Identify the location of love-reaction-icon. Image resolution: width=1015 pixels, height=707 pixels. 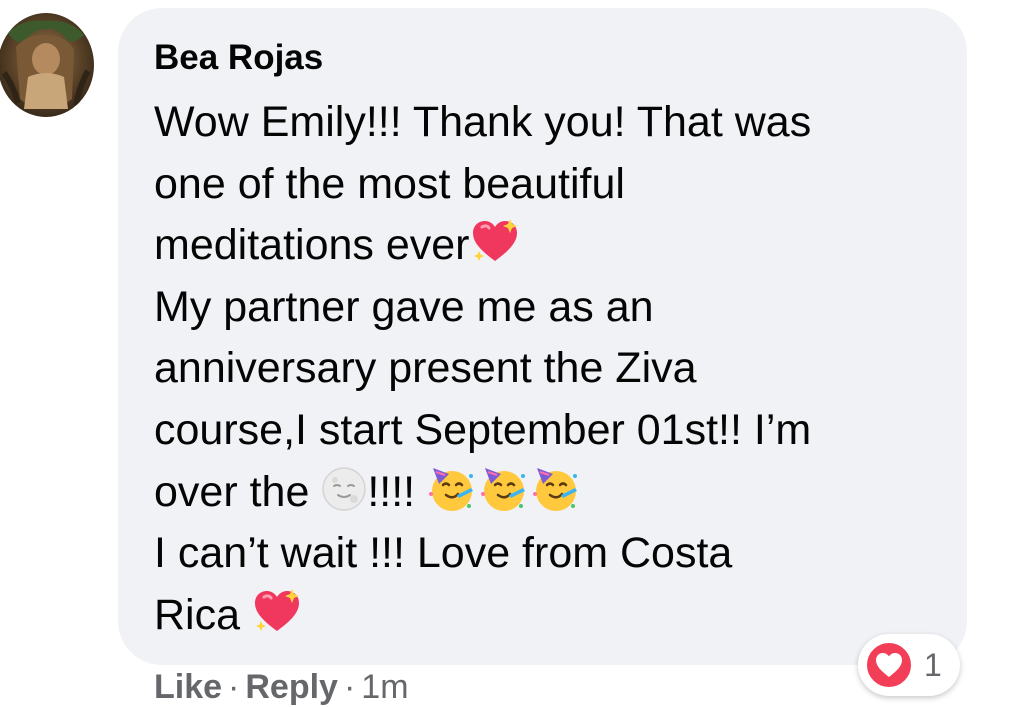
(889, 665).